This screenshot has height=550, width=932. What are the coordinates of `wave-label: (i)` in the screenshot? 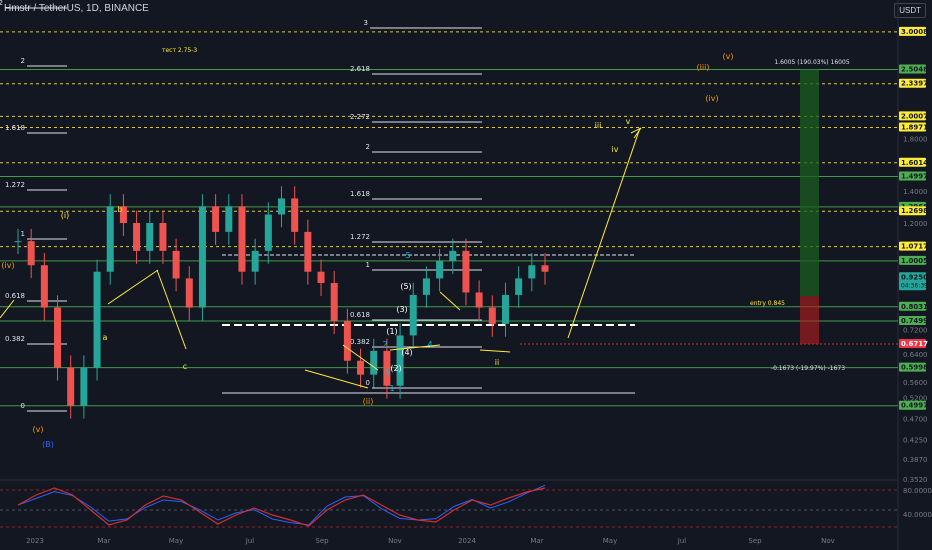 It's located at (65, 215).